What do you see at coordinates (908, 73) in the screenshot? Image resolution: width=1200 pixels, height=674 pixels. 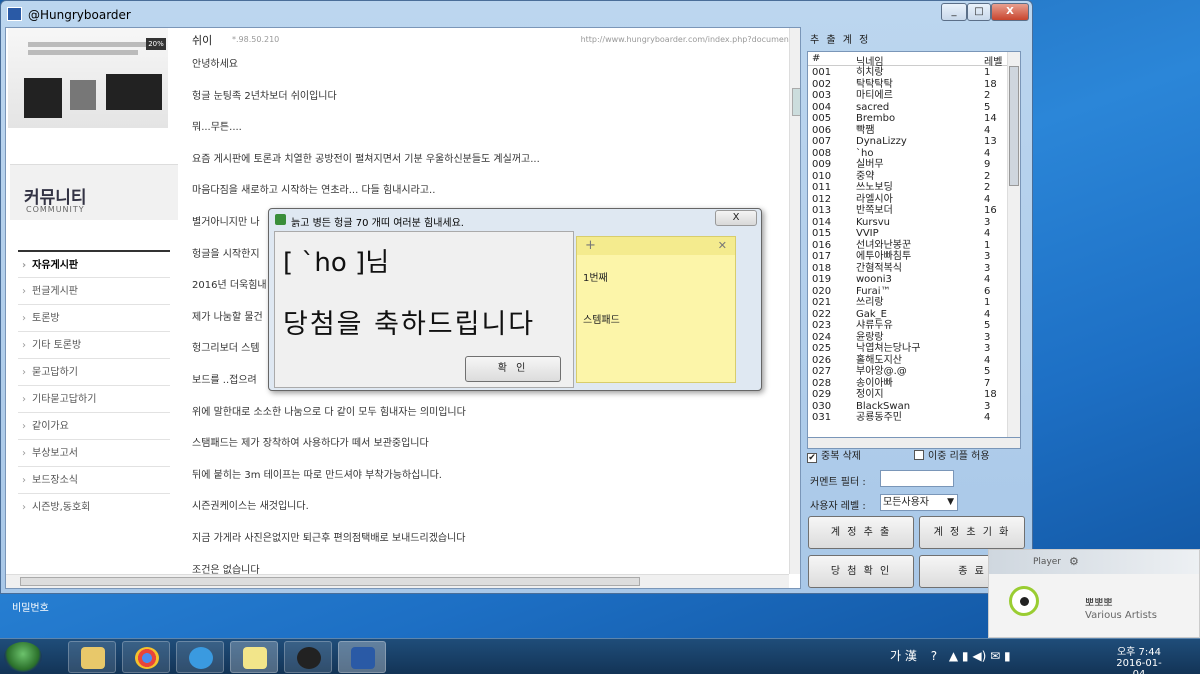 I see `list-item: 001 히치랑 1` at bounding box center [908, 73].